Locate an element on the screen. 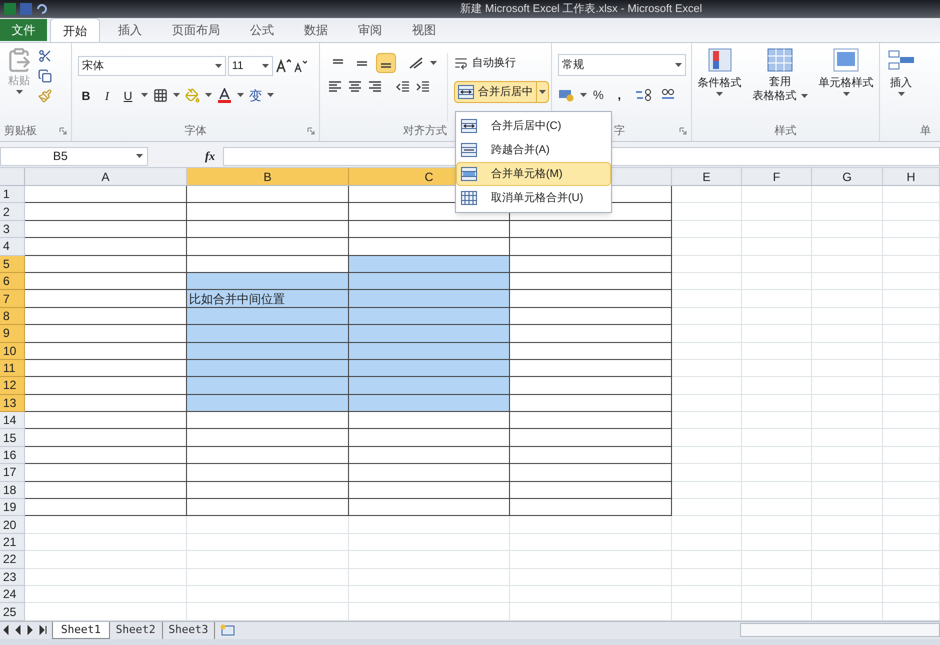  group-label: 字 is located at coordinates (619, 131).